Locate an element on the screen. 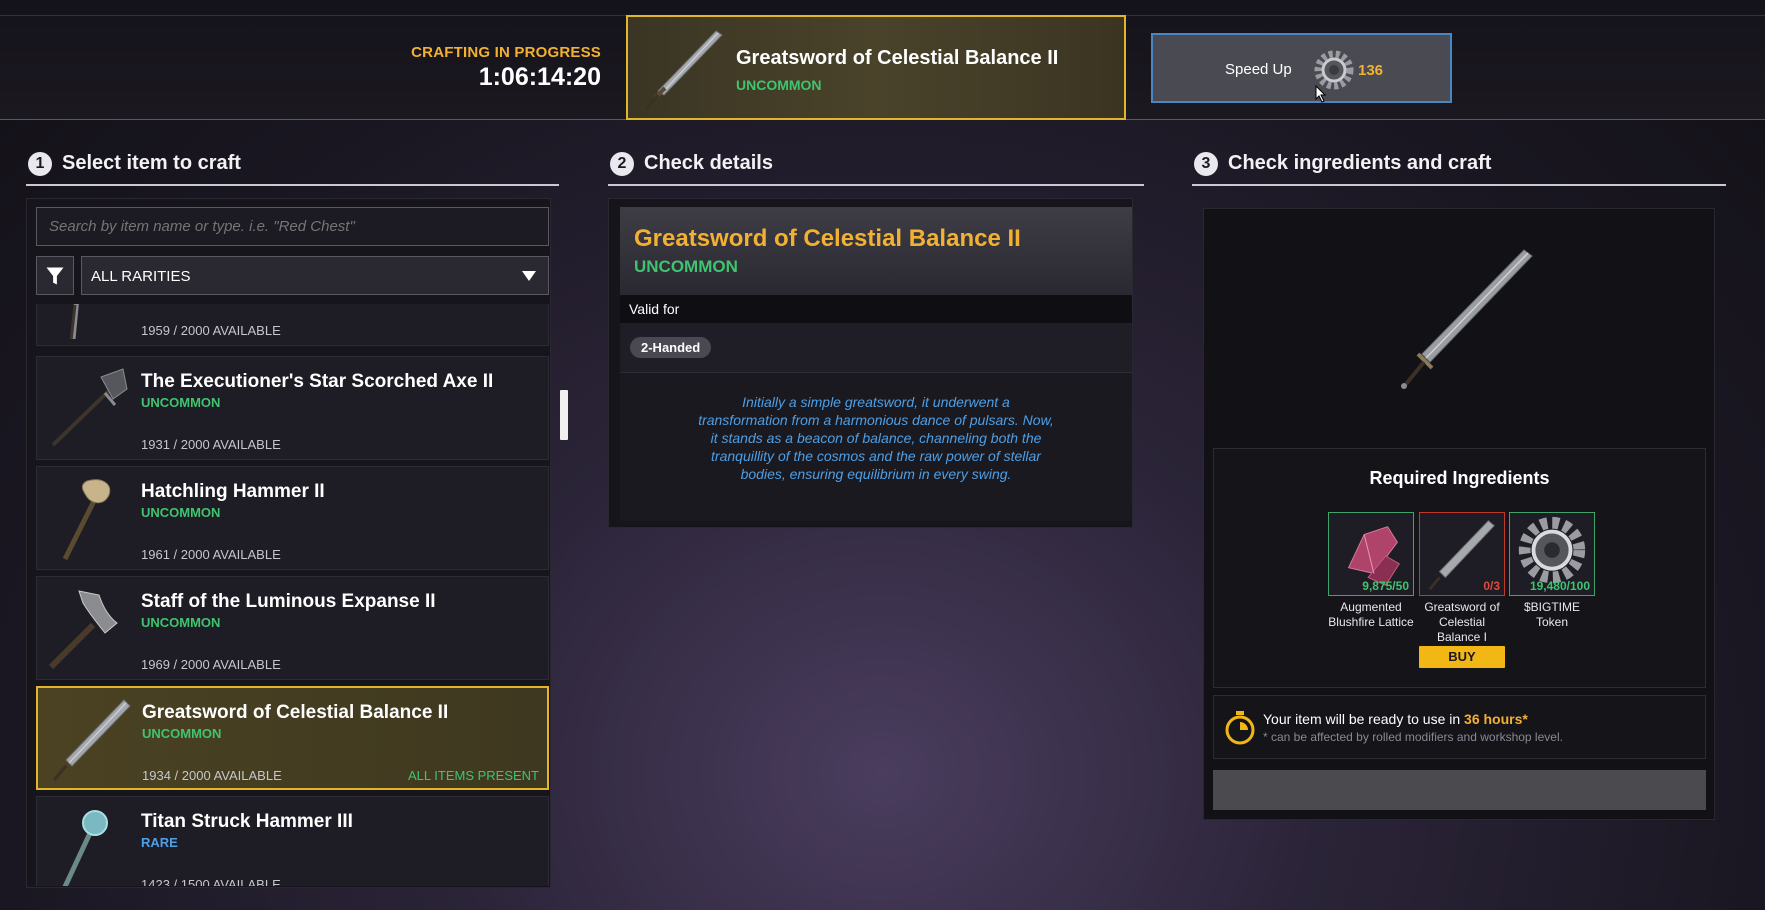 Image resolution: width=1765 pixels, height=910 pixels. item-availability: 1959 / 2000 AVAILABLE is located at coordinates (211, 330).